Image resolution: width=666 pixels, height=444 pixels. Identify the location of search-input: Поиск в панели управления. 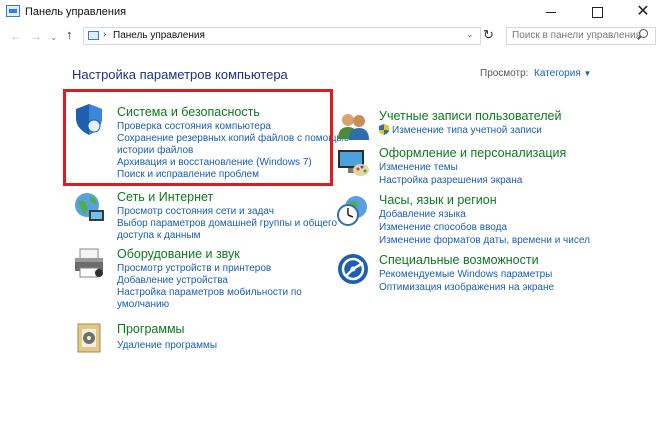
(581, 36).